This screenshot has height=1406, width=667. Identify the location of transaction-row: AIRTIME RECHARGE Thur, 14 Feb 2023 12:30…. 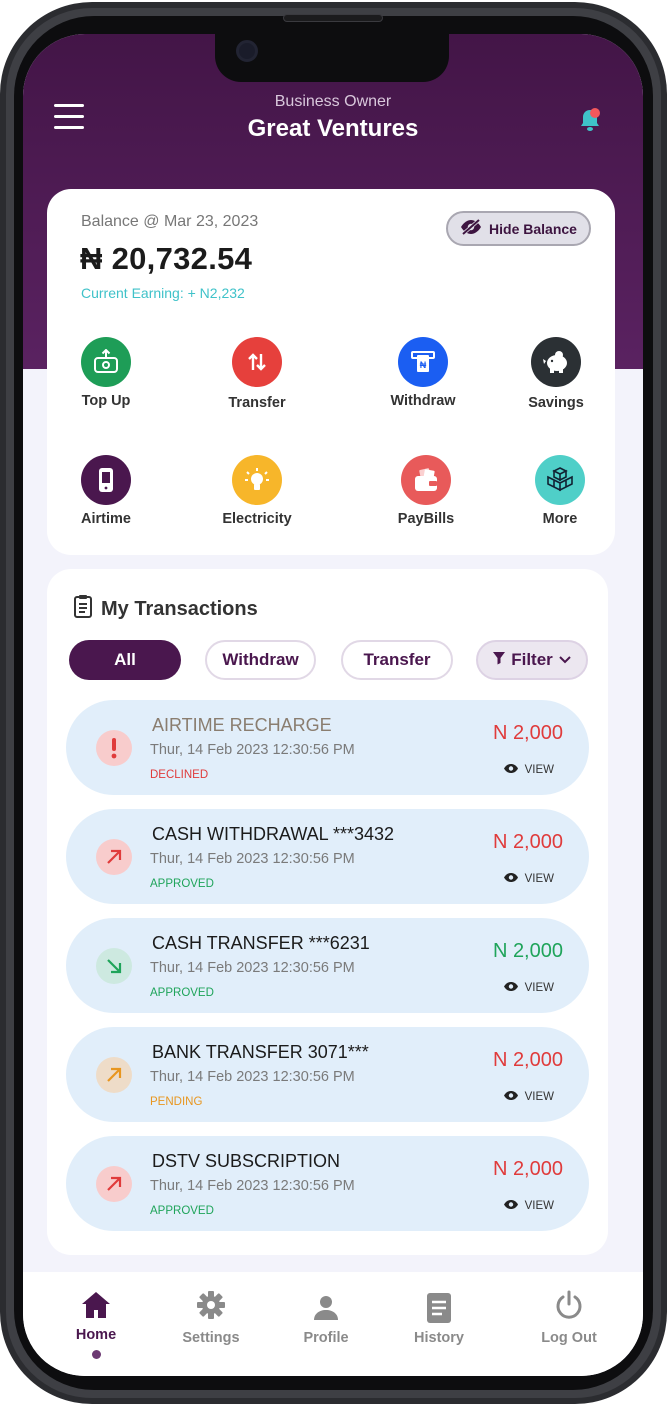
(327, 747).